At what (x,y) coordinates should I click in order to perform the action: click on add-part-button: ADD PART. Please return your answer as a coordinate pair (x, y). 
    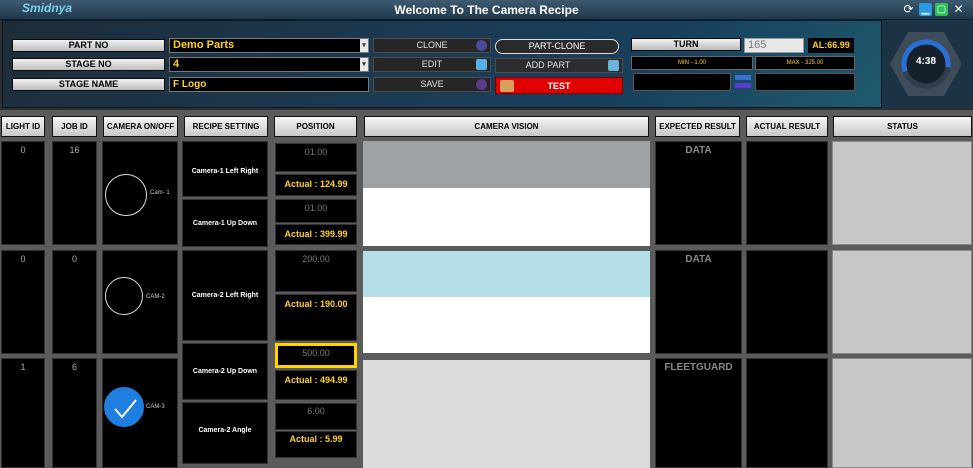
    Looking at the image, I should click on (559, 65).